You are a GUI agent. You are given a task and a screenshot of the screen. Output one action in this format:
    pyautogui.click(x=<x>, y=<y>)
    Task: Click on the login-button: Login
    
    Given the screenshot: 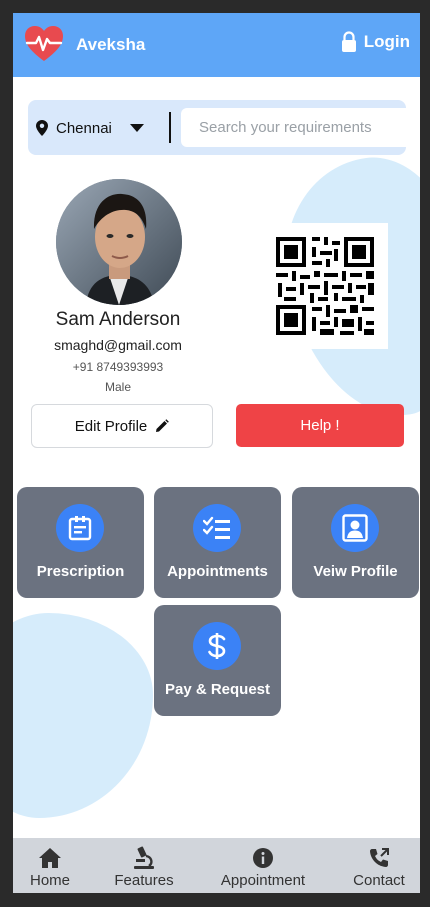 What is the action you would take?
    pyautogui.click(x=375, y=42)
    